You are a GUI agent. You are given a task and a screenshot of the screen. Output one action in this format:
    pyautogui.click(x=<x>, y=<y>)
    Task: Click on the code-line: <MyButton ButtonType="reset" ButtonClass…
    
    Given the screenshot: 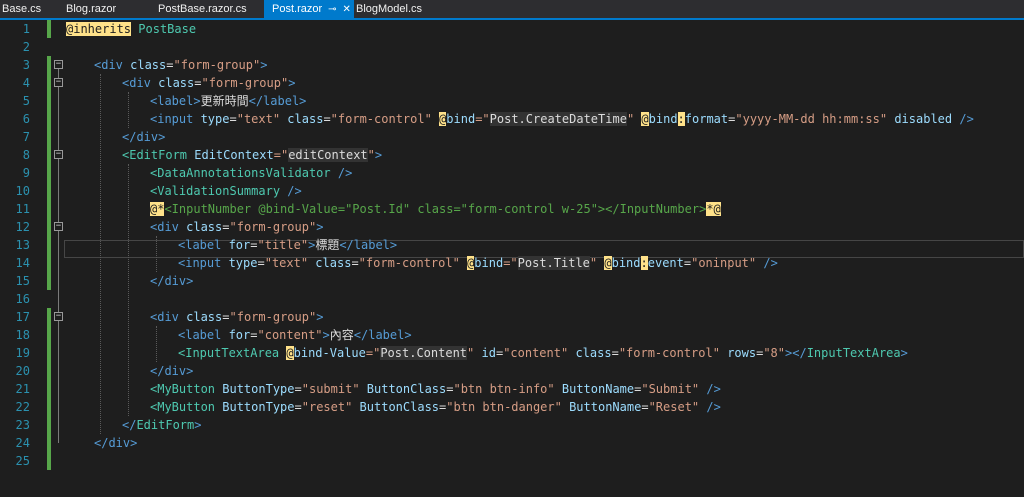 What is the action you would take?
    pyautogui.click(x=435, y=407)
    